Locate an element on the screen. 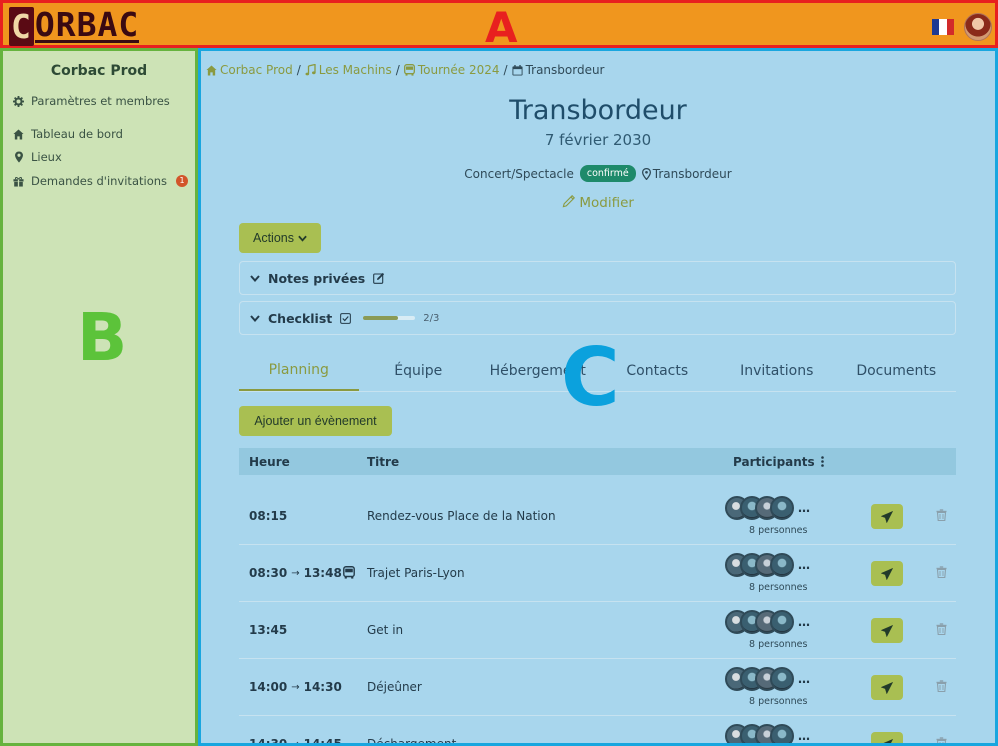  event-end-time: 14:45 is located at coordinates (322, 741).